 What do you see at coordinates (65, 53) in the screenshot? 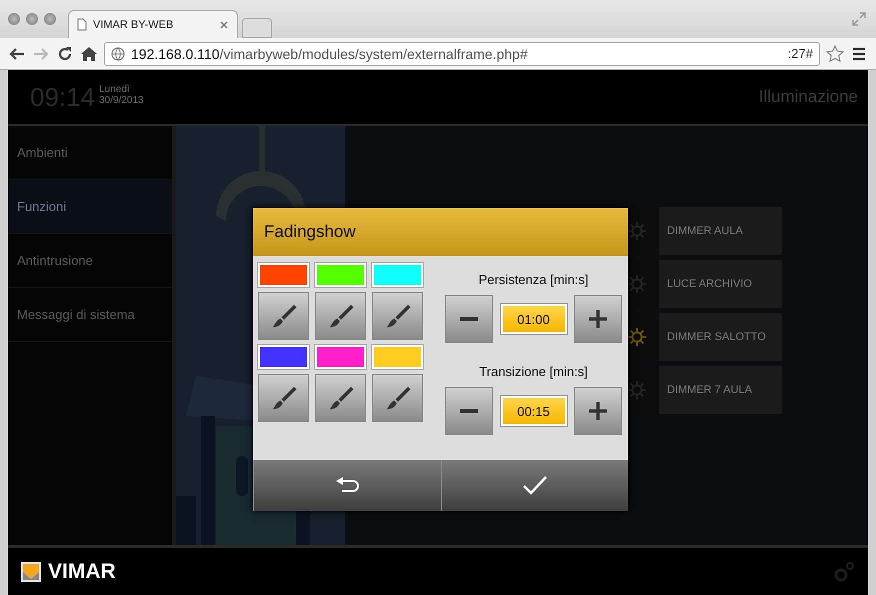
I see `reload-icon` at bounding box center [65, 53].